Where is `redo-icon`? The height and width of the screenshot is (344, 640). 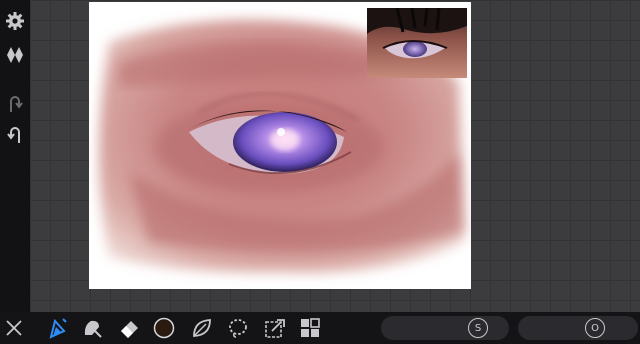
redo-icon is located at coordinates (15, 135).